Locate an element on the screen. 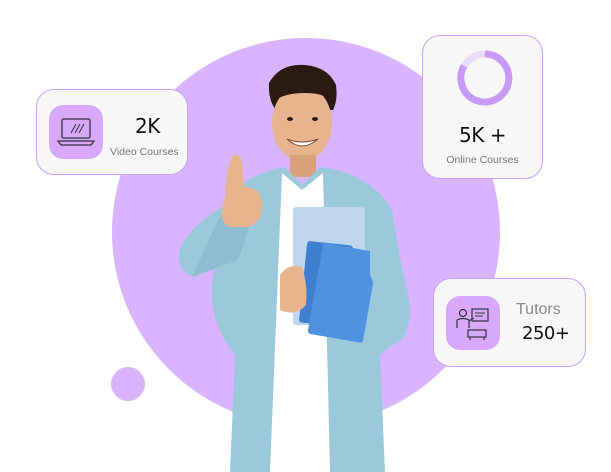 The width and height of the screenshot is (611, 472). video-courses-value: 2K is located at coordinates (147, 126).